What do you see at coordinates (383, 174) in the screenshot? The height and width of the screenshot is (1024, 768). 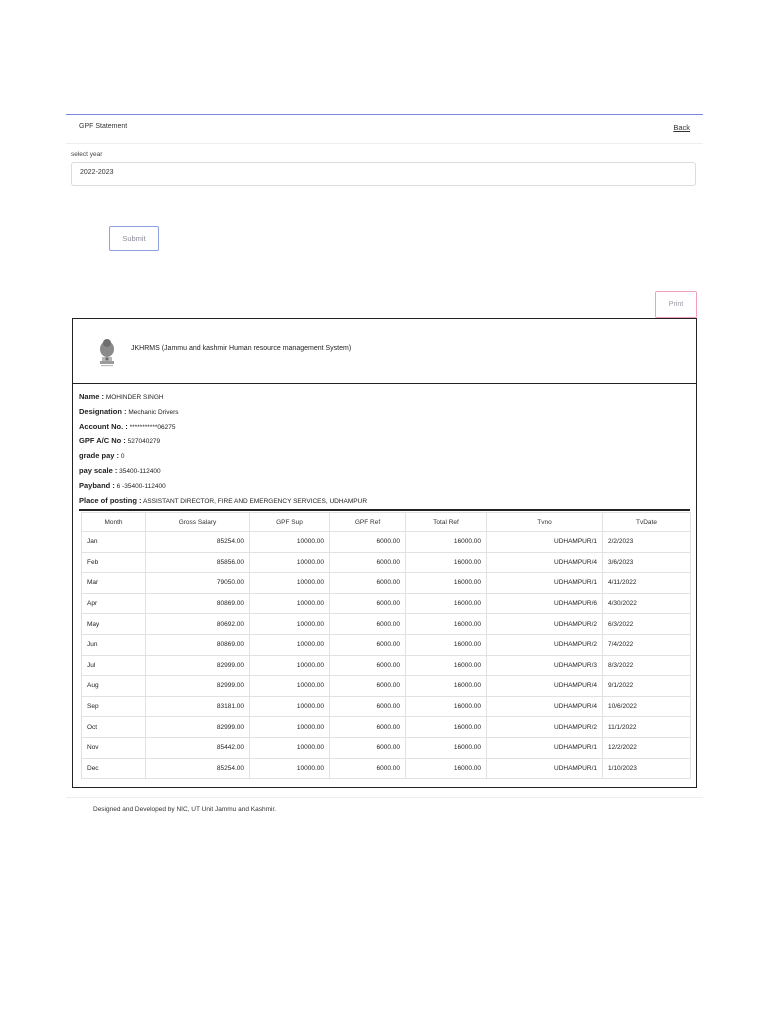 I see `year-select: 2022-2023` at bounding box center [383, 174].